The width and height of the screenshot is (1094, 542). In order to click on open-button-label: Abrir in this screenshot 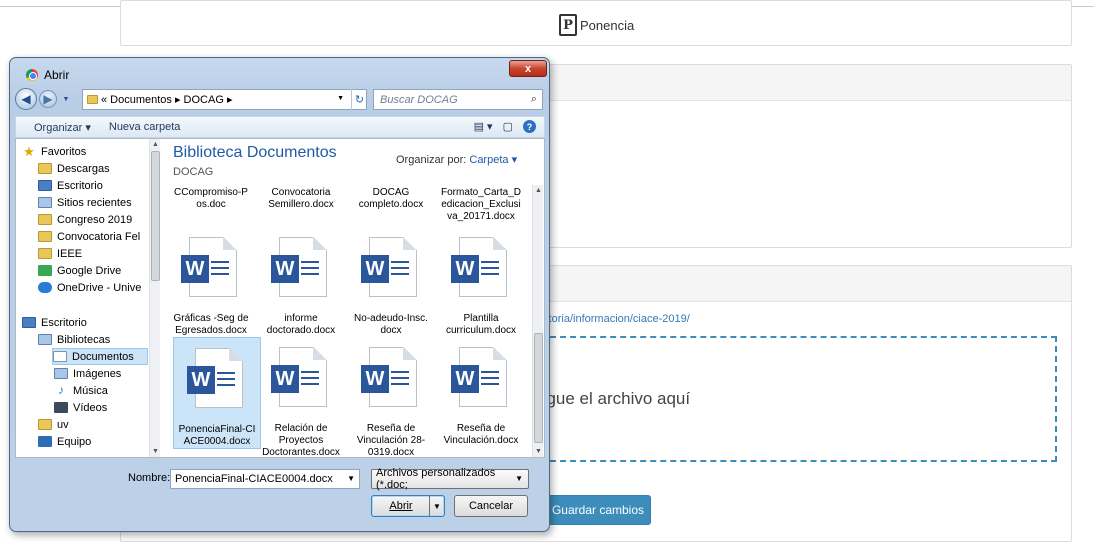, I will do `click(401, 506)`.